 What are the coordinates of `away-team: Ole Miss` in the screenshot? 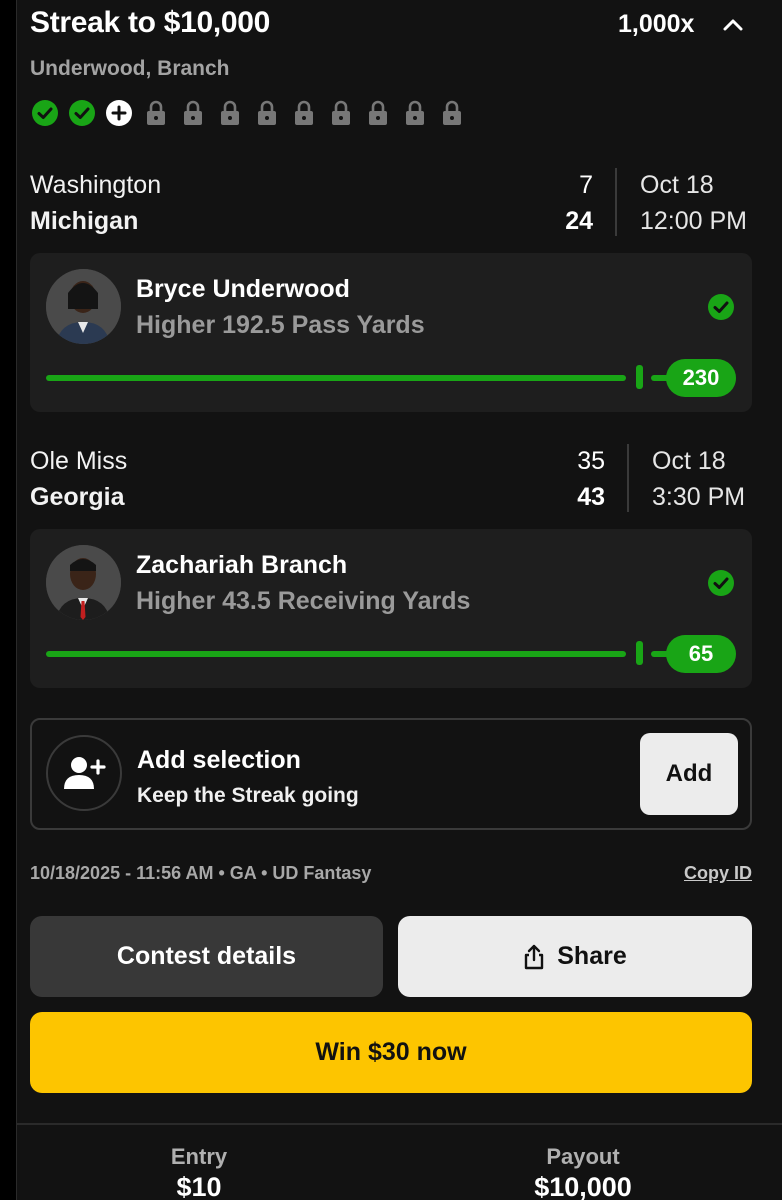 It's located at (79, 461).